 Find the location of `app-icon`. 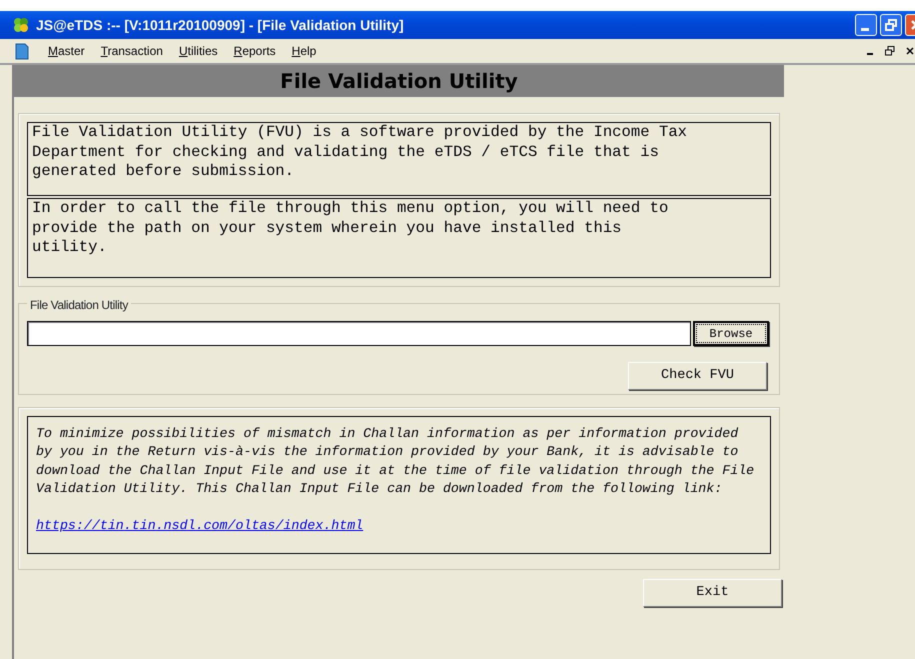

app-icon is located at coordinates (21, 25).